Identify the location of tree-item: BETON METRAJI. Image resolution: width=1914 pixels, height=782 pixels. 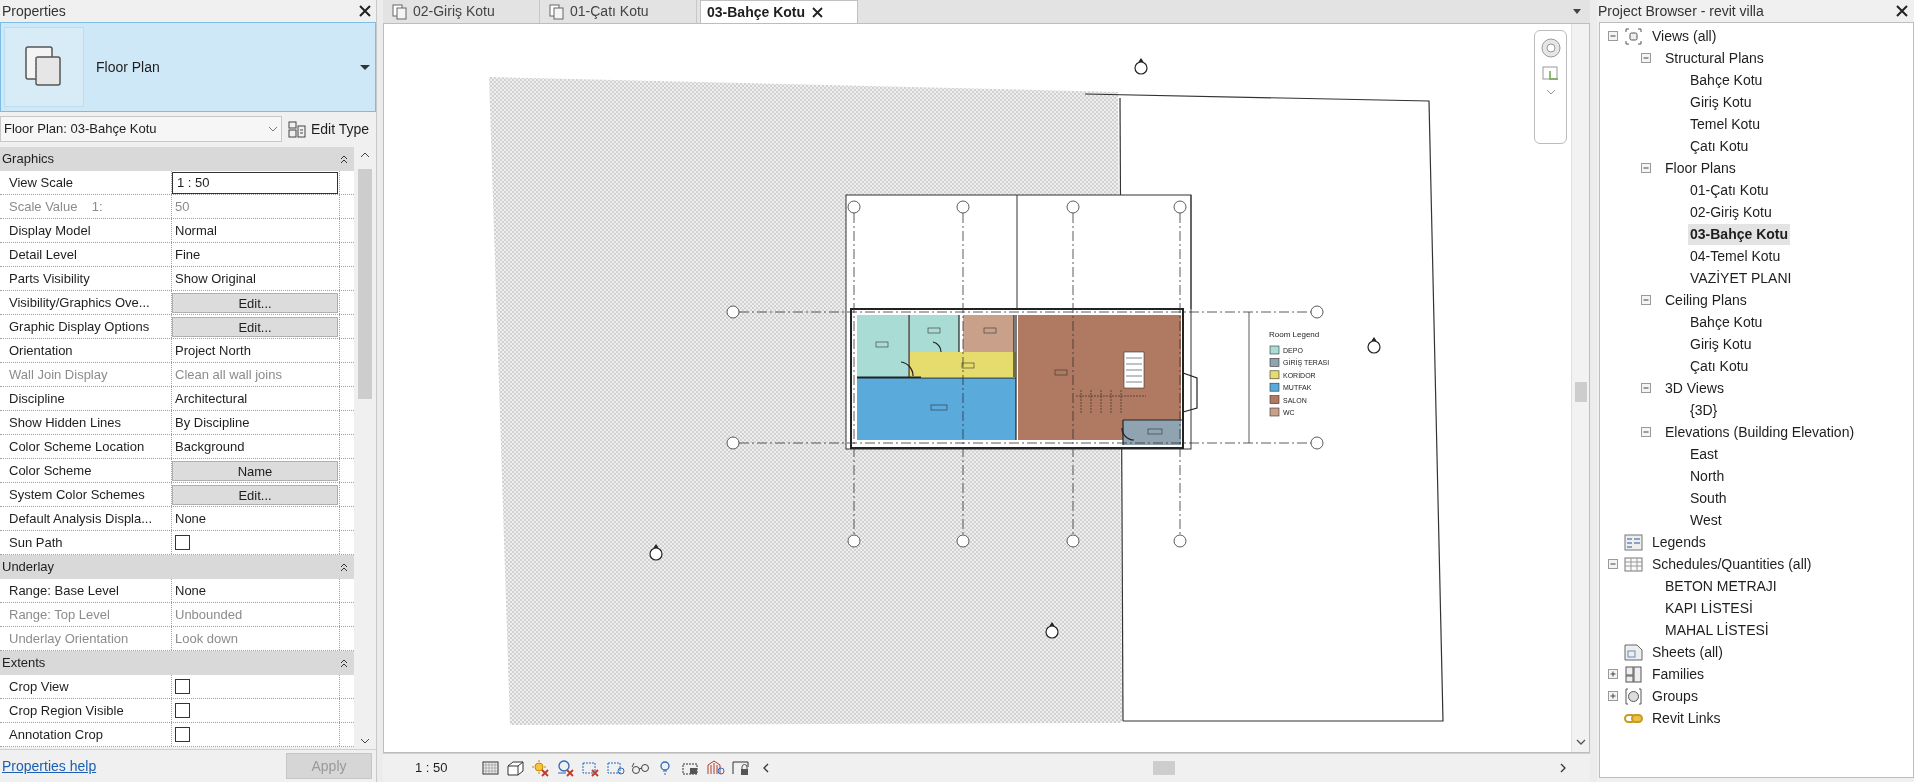
(1721, 586).